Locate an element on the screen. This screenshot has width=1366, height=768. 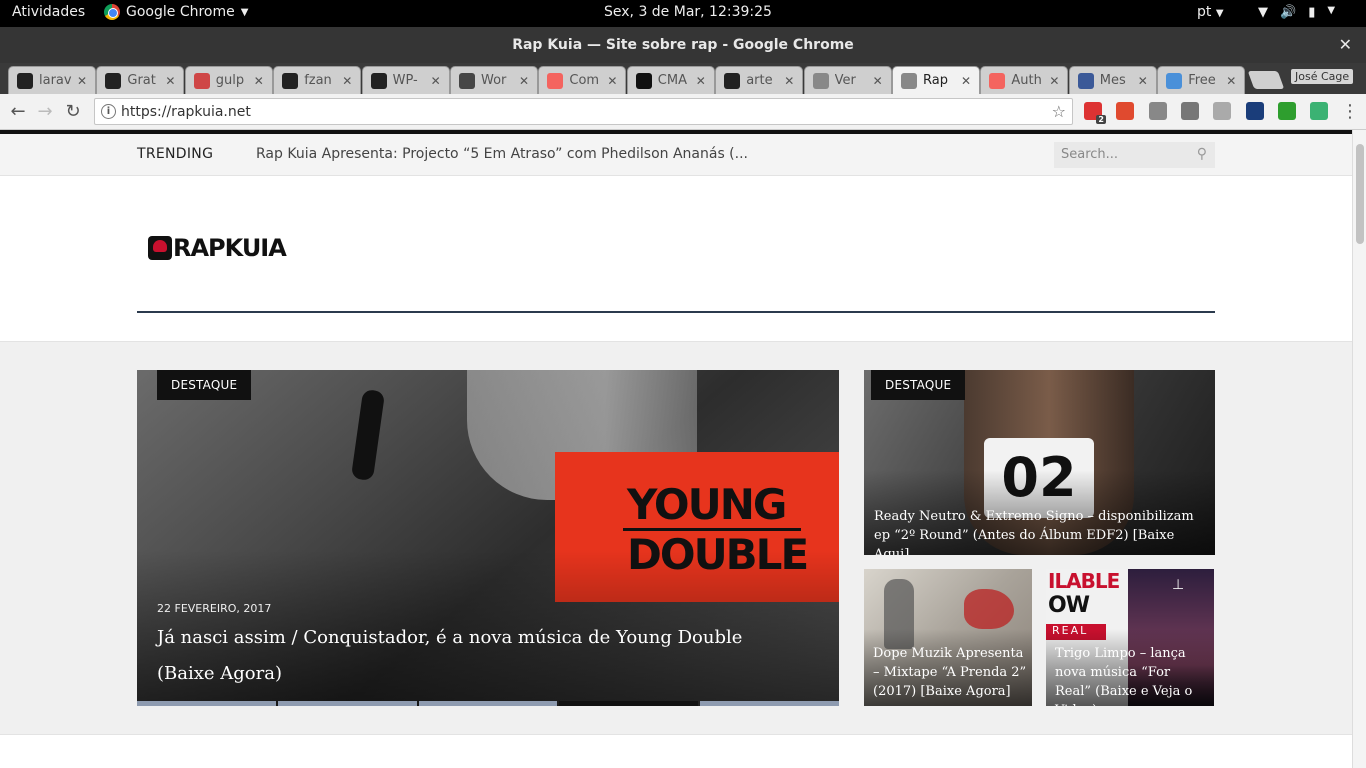
forward-arrow-icon: → is located at coordinates (45, 112).